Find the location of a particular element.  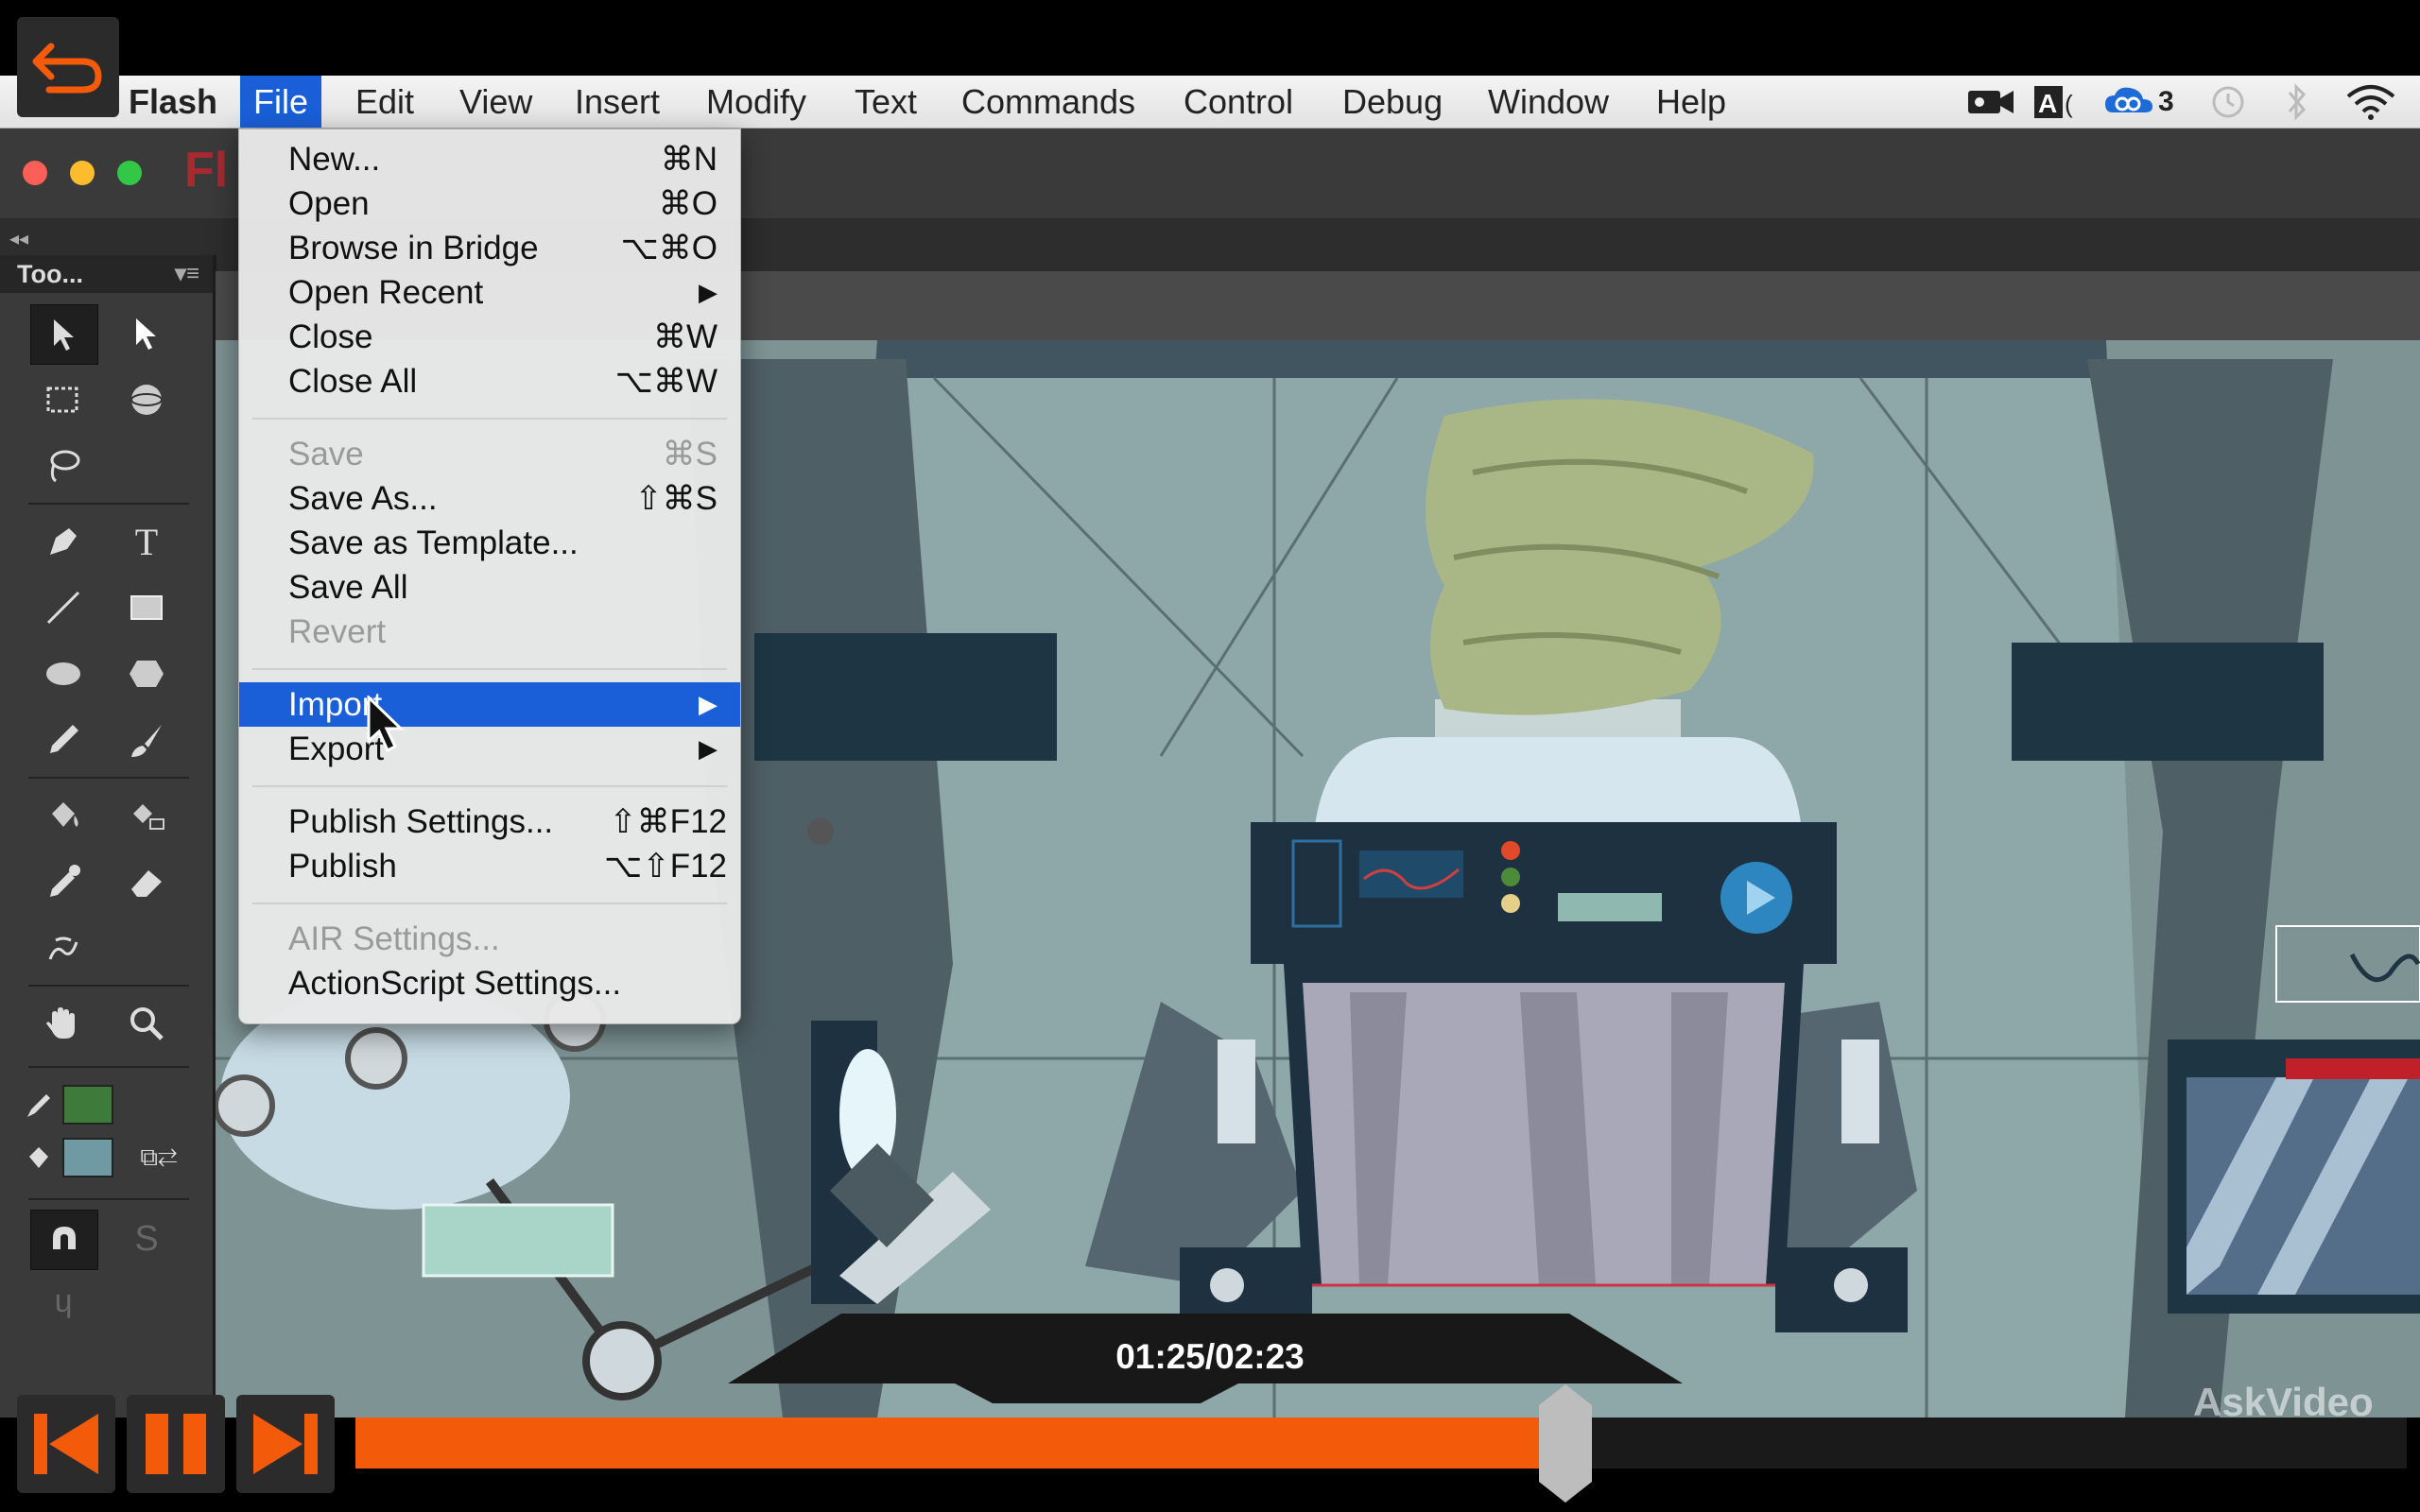

menu-help: Help is located at coordinates (1691, 102).